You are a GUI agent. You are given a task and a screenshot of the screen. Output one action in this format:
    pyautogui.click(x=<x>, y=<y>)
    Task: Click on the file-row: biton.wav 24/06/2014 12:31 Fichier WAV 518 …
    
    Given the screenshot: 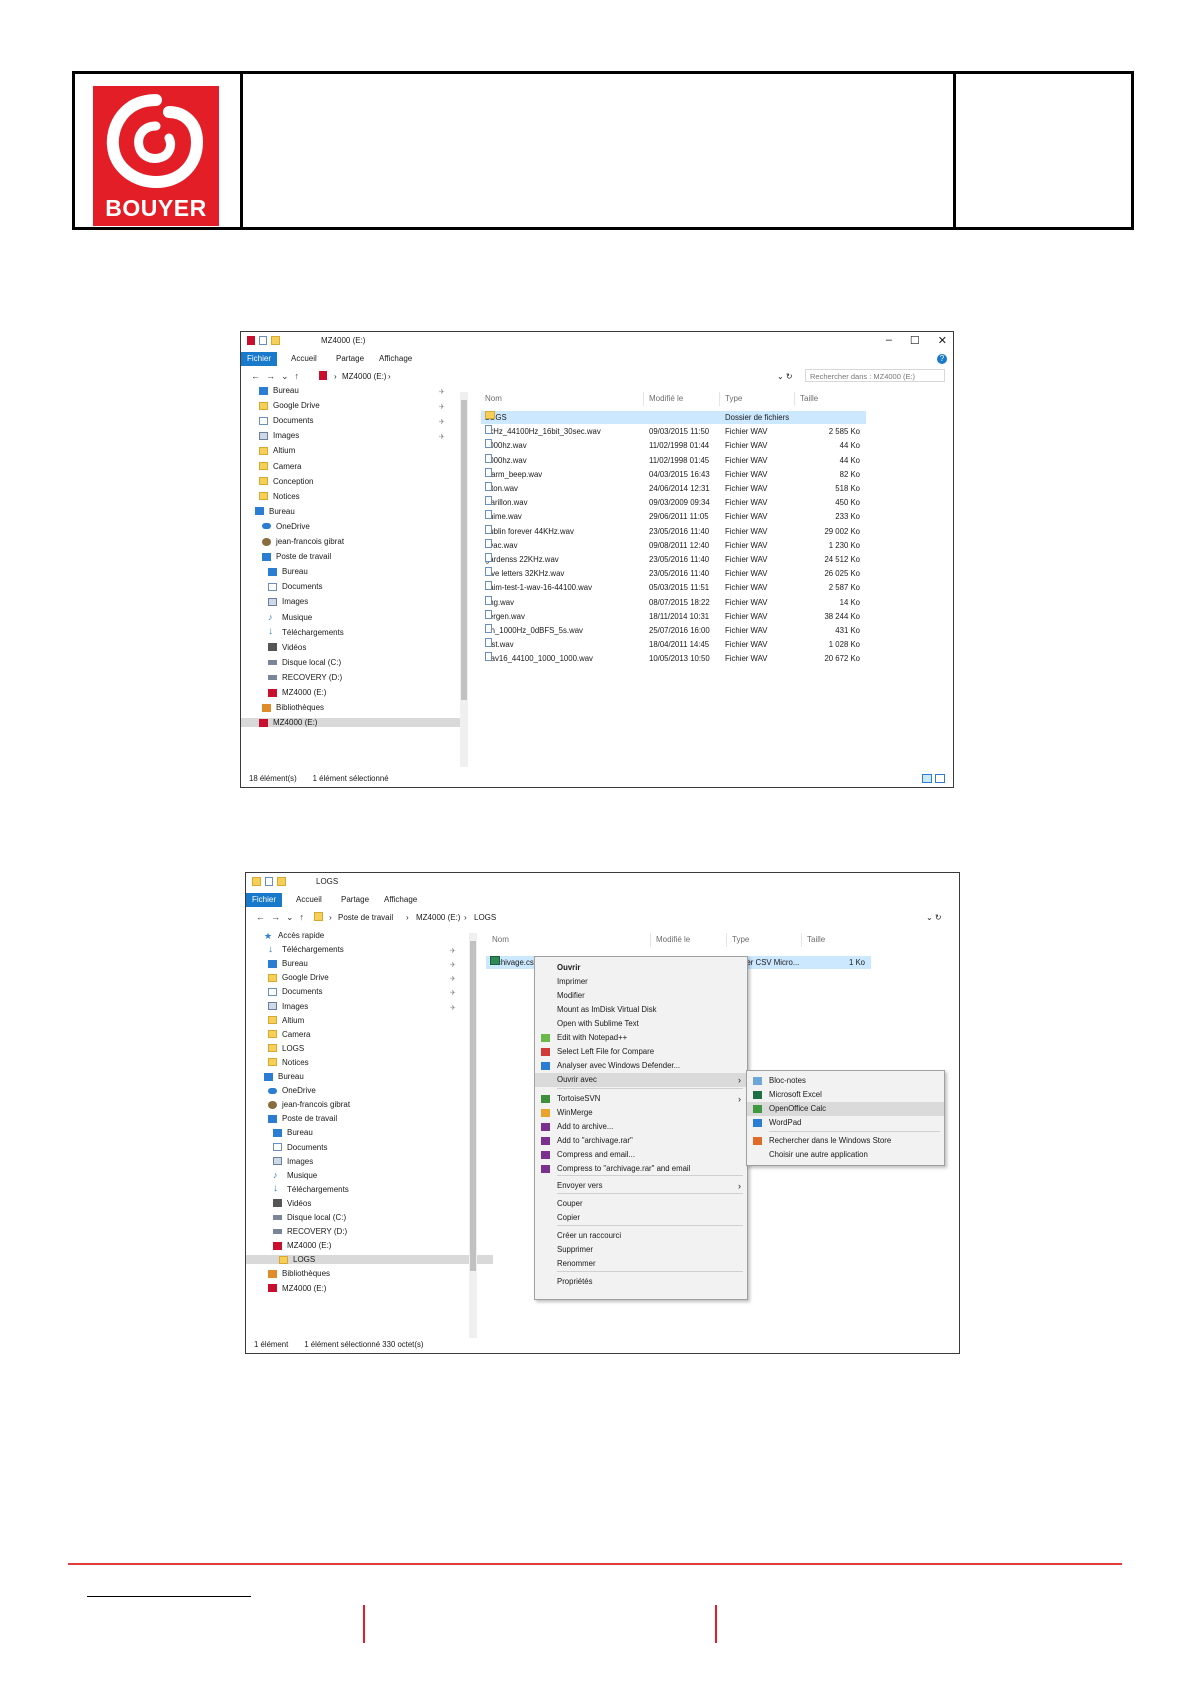 What is the action you would take?
    pyautogui.click(x=673, y=488)
    